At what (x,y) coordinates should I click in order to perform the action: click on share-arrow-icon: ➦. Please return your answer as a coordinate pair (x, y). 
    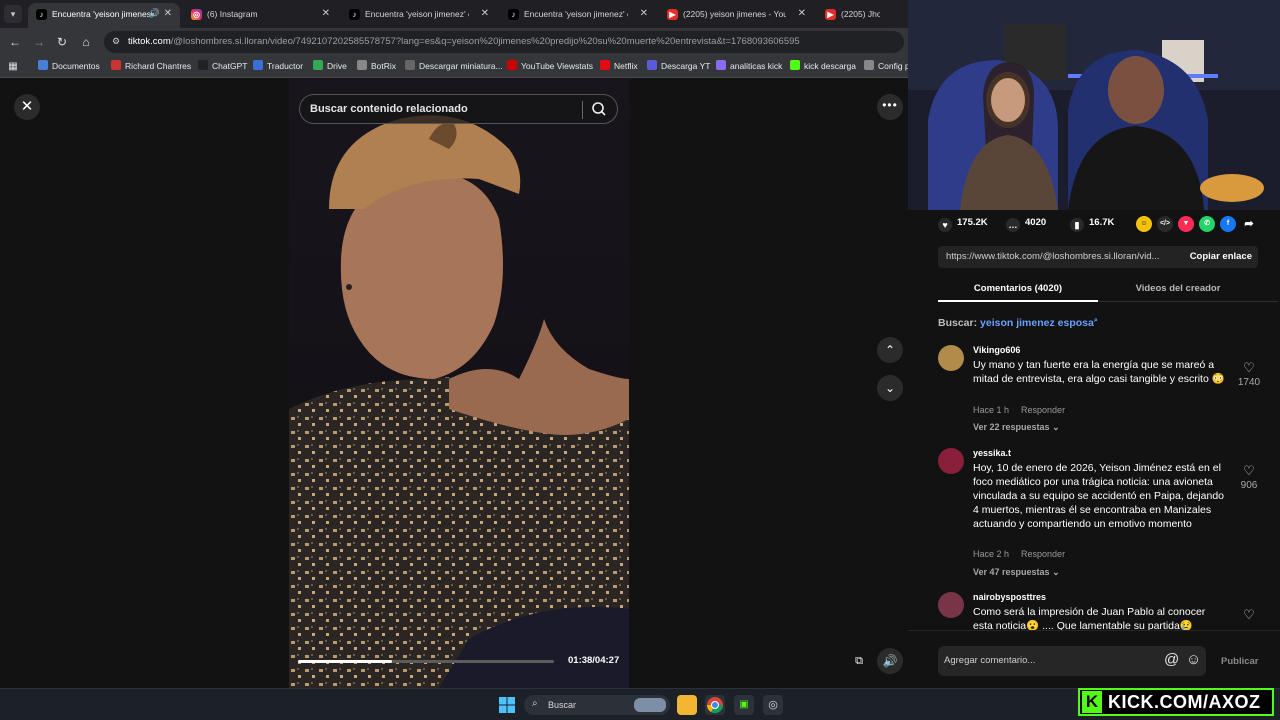
    Looking at the image, I should click on (1249, 224).